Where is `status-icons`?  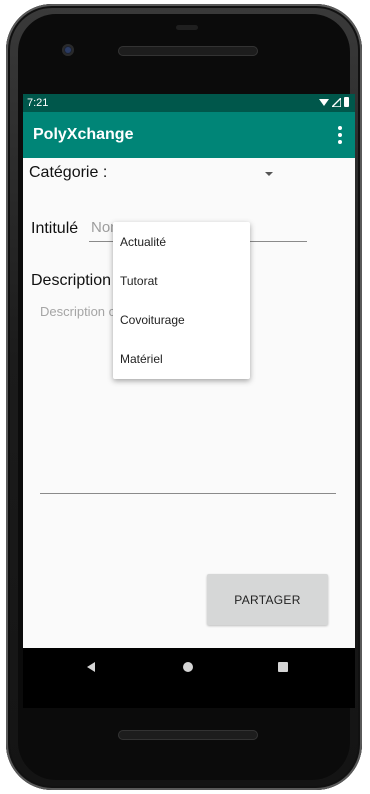
status-icons is located at coordinates (334, 102).